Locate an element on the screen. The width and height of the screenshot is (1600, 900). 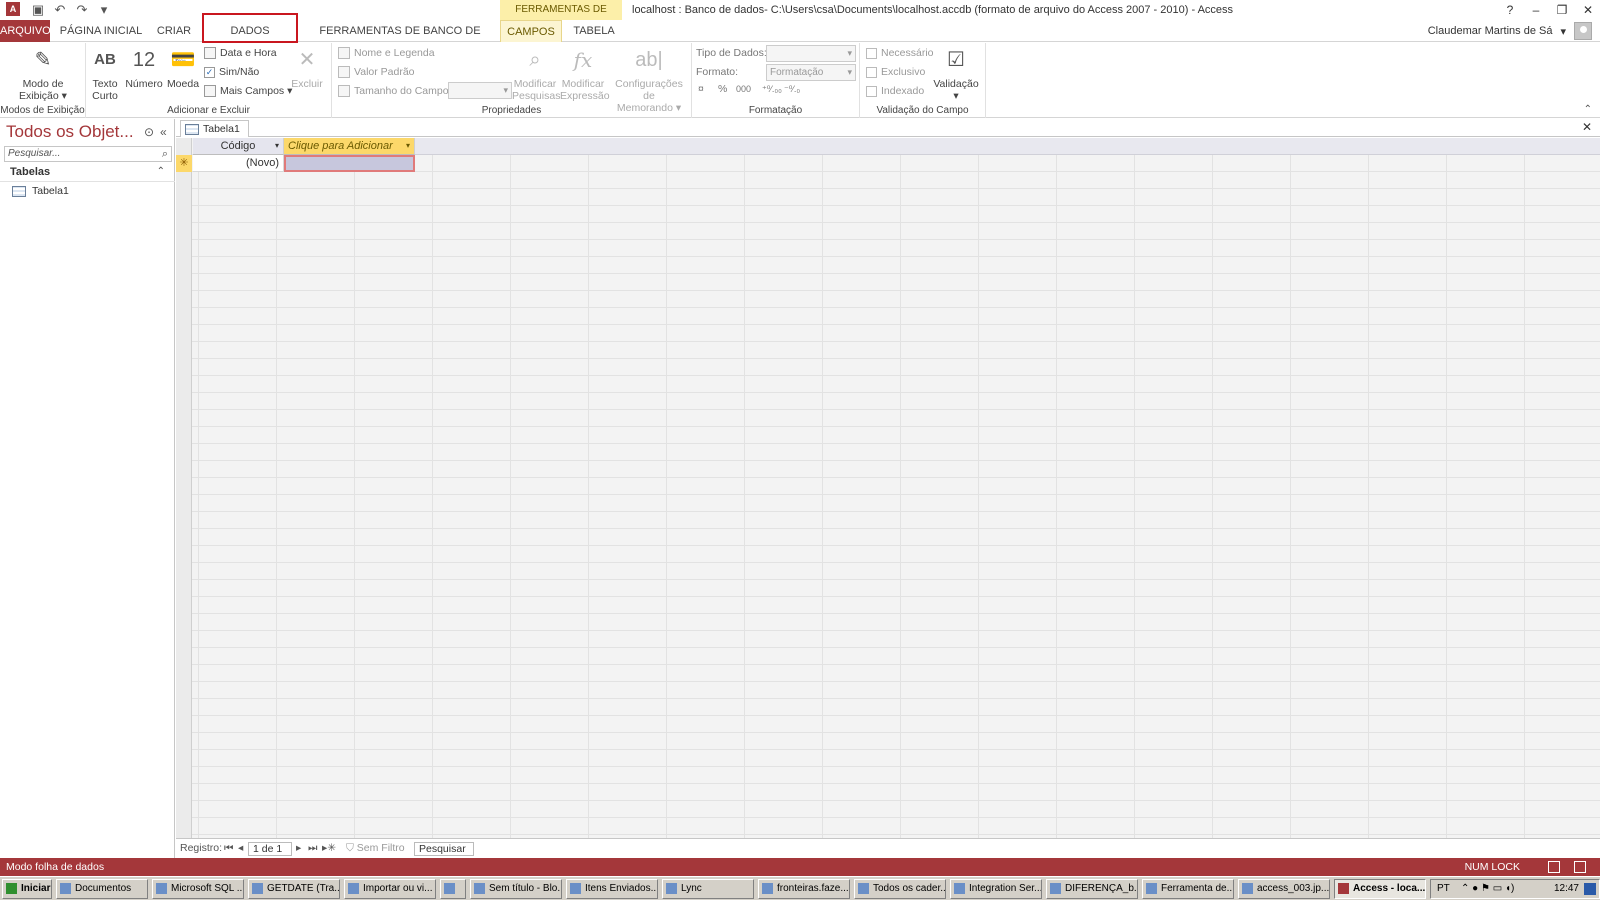
more-fields-button: Mais Campos ▾ is located at coordinates (248, 91).